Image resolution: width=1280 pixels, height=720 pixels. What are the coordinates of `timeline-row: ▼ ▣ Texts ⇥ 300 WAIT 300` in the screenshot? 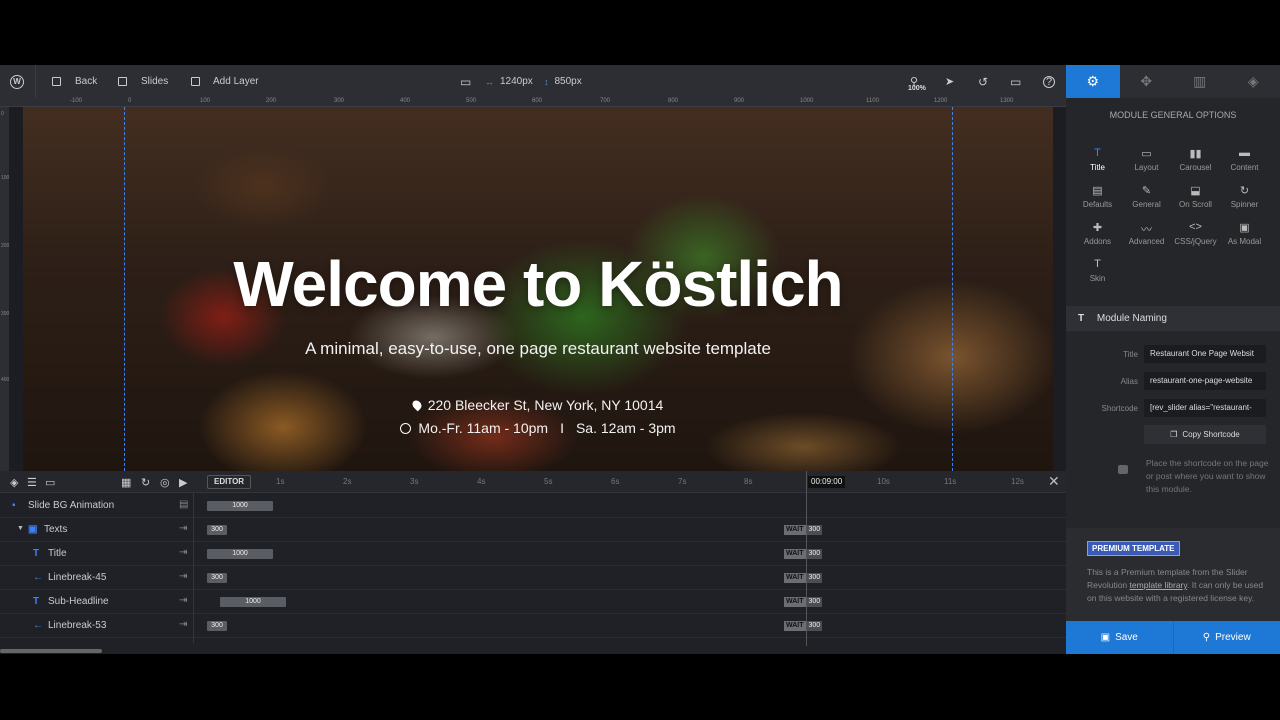 It's located at (533, 530).